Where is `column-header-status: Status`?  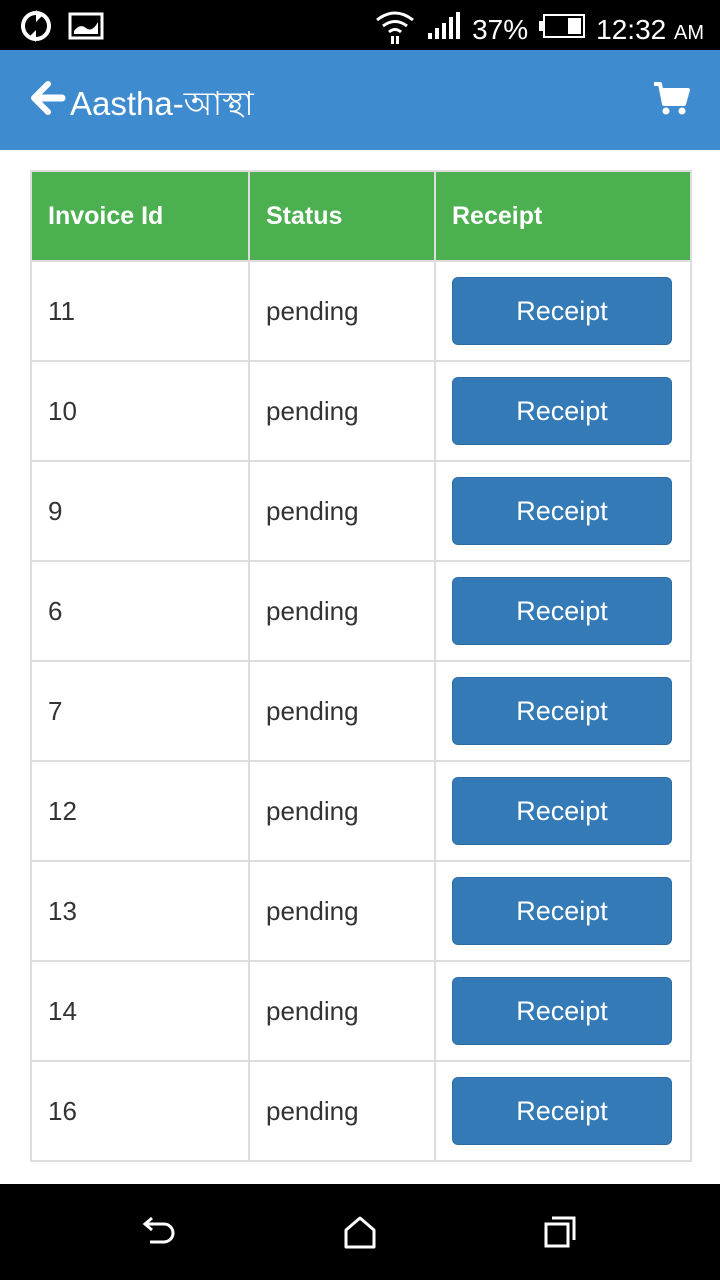
column-header-status: Status is located at coordinates (342, 216).